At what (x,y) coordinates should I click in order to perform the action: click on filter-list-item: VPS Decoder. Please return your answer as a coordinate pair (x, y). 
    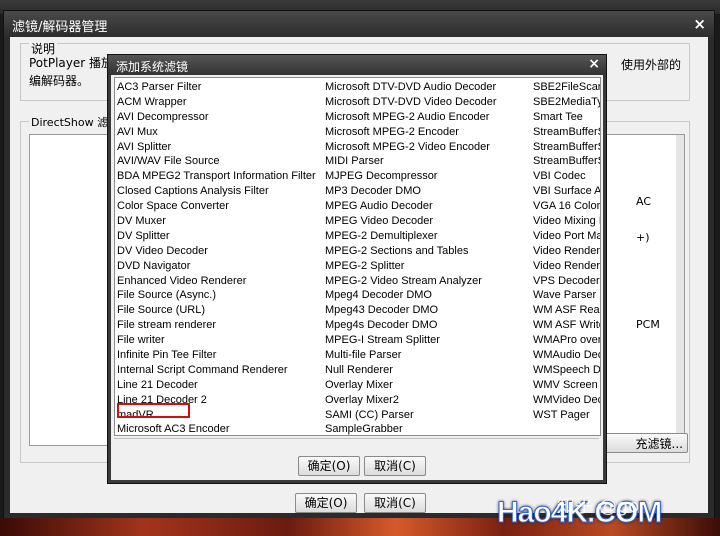
    Looking at the image, I should click on (566, 281).